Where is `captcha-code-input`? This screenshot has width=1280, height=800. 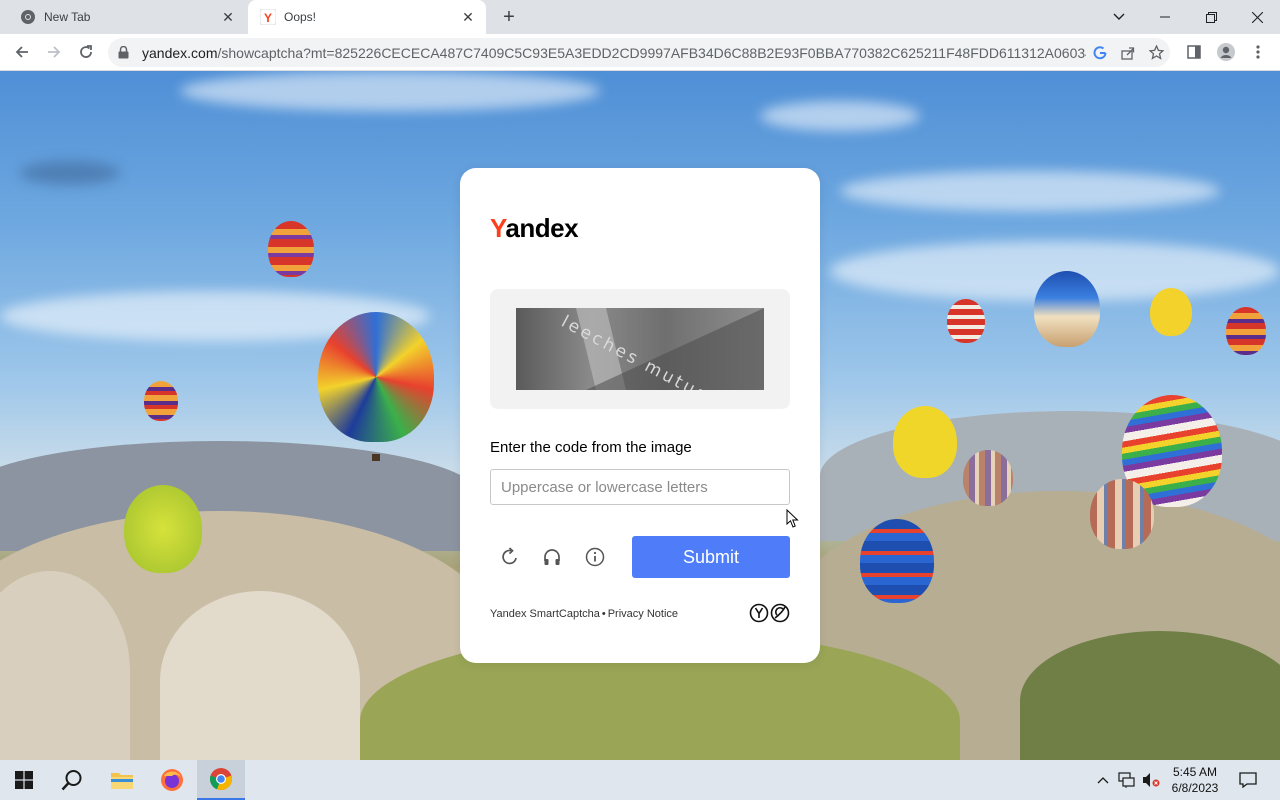
captcha-code-input is located at coordinates (640, 487).